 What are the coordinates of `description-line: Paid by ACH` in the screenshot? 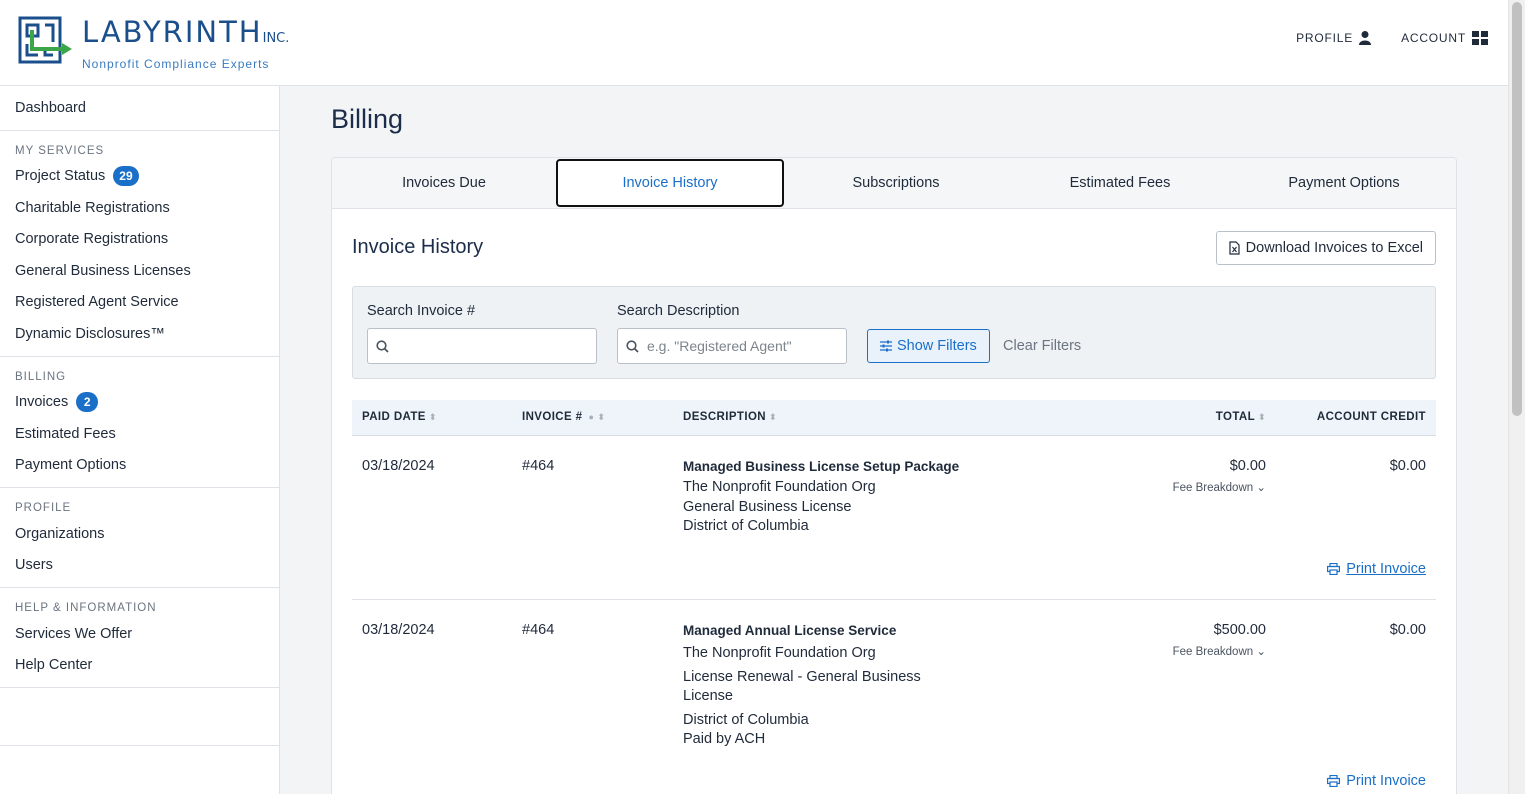 It's located at (724, 739).